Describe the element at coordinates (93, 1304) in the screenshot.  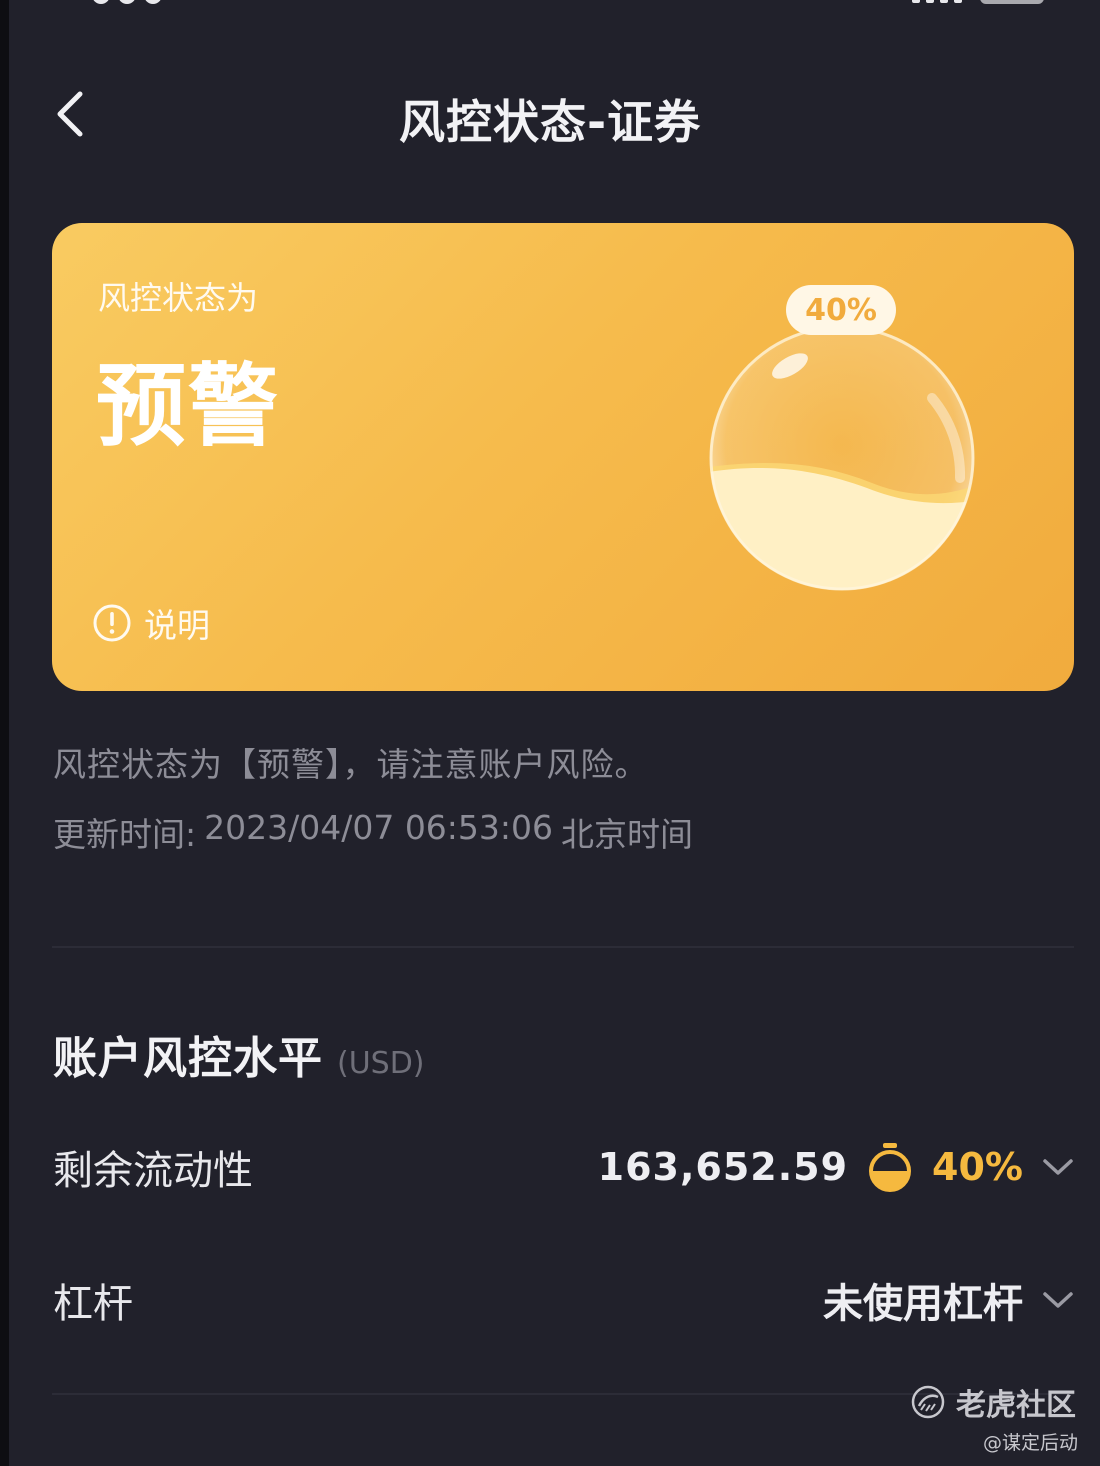
I see `leverage-label: 杠杆` at that location.